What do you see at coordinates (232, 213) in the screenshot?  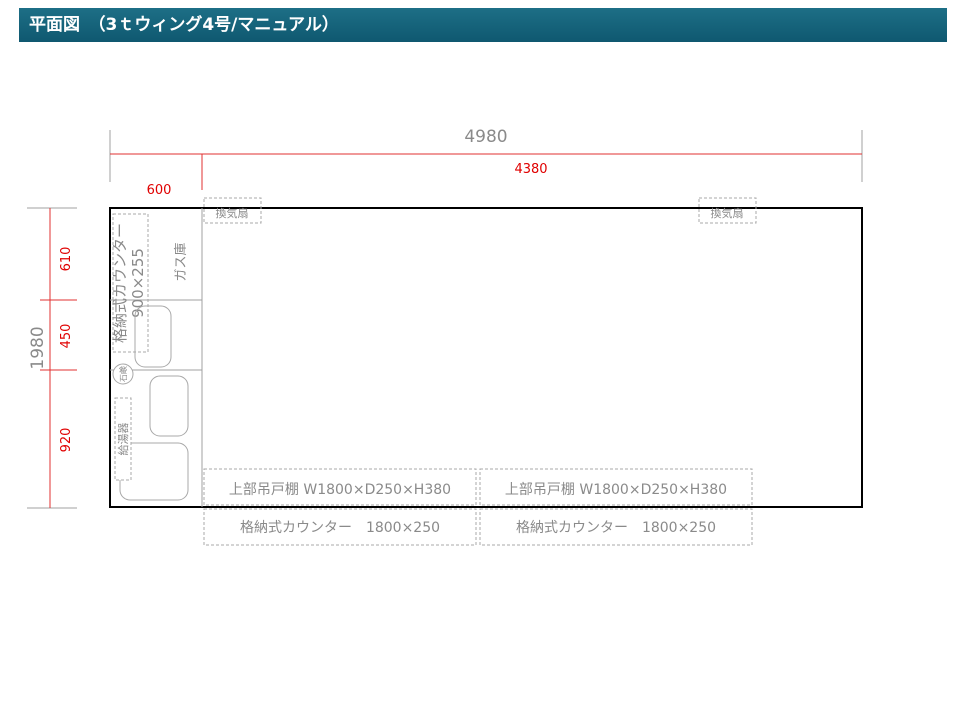 I see `fan-left-label: 換気扇` at bounding box center [232, 213].